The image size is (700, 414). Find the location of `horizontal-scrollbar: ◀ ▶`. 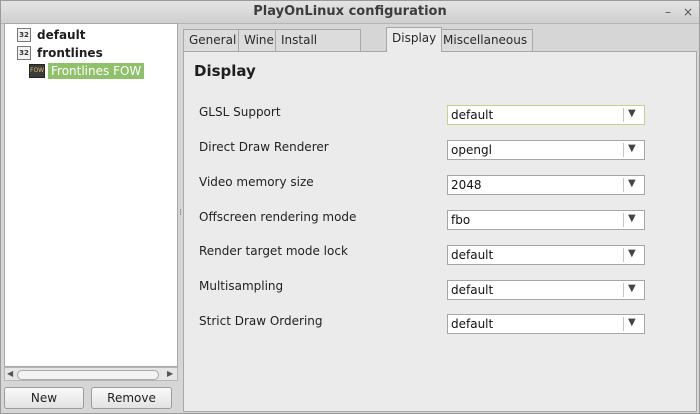

horizontal-scrollbar: ◀ ▶ is located at coordinates (91, 374).